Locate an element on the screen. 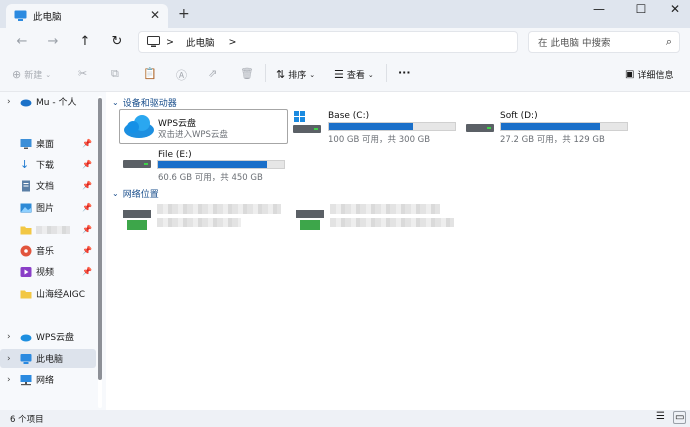  tab-this-pc: 此电脑 ✕ is located at coordinates (87, 16).